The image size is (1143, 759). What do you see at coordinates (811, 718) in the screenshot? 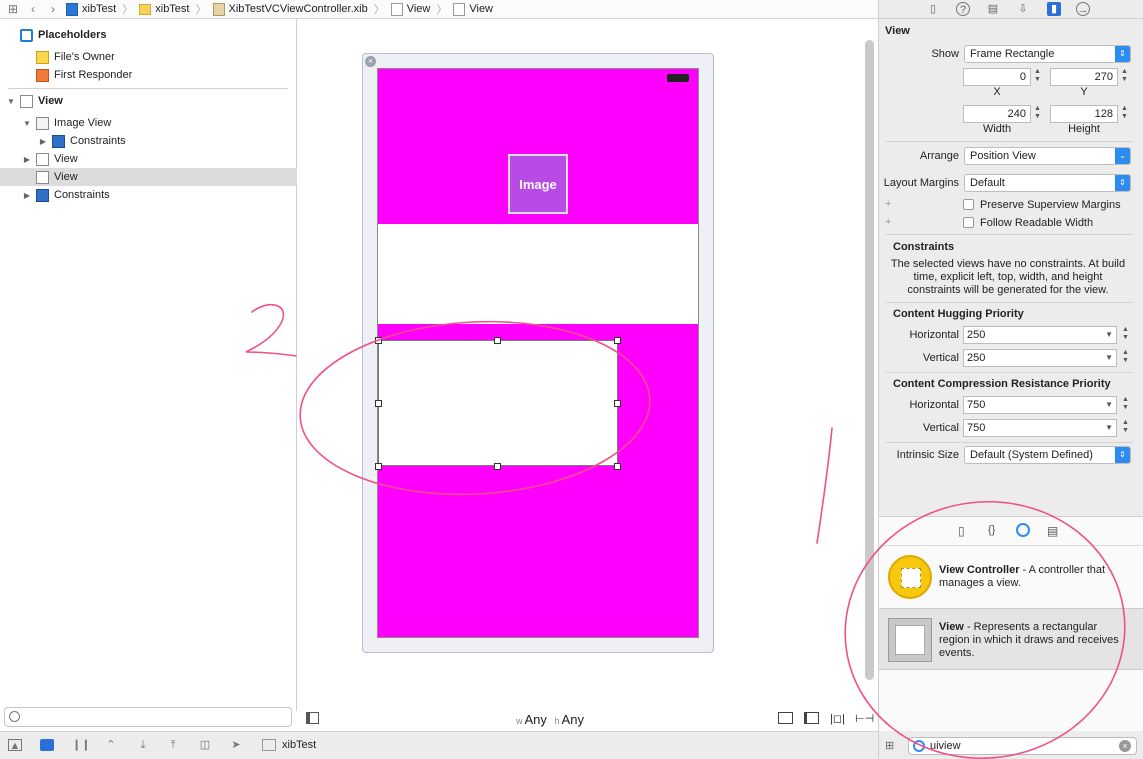
I see `align-icon` at bounding box center [811, 718].